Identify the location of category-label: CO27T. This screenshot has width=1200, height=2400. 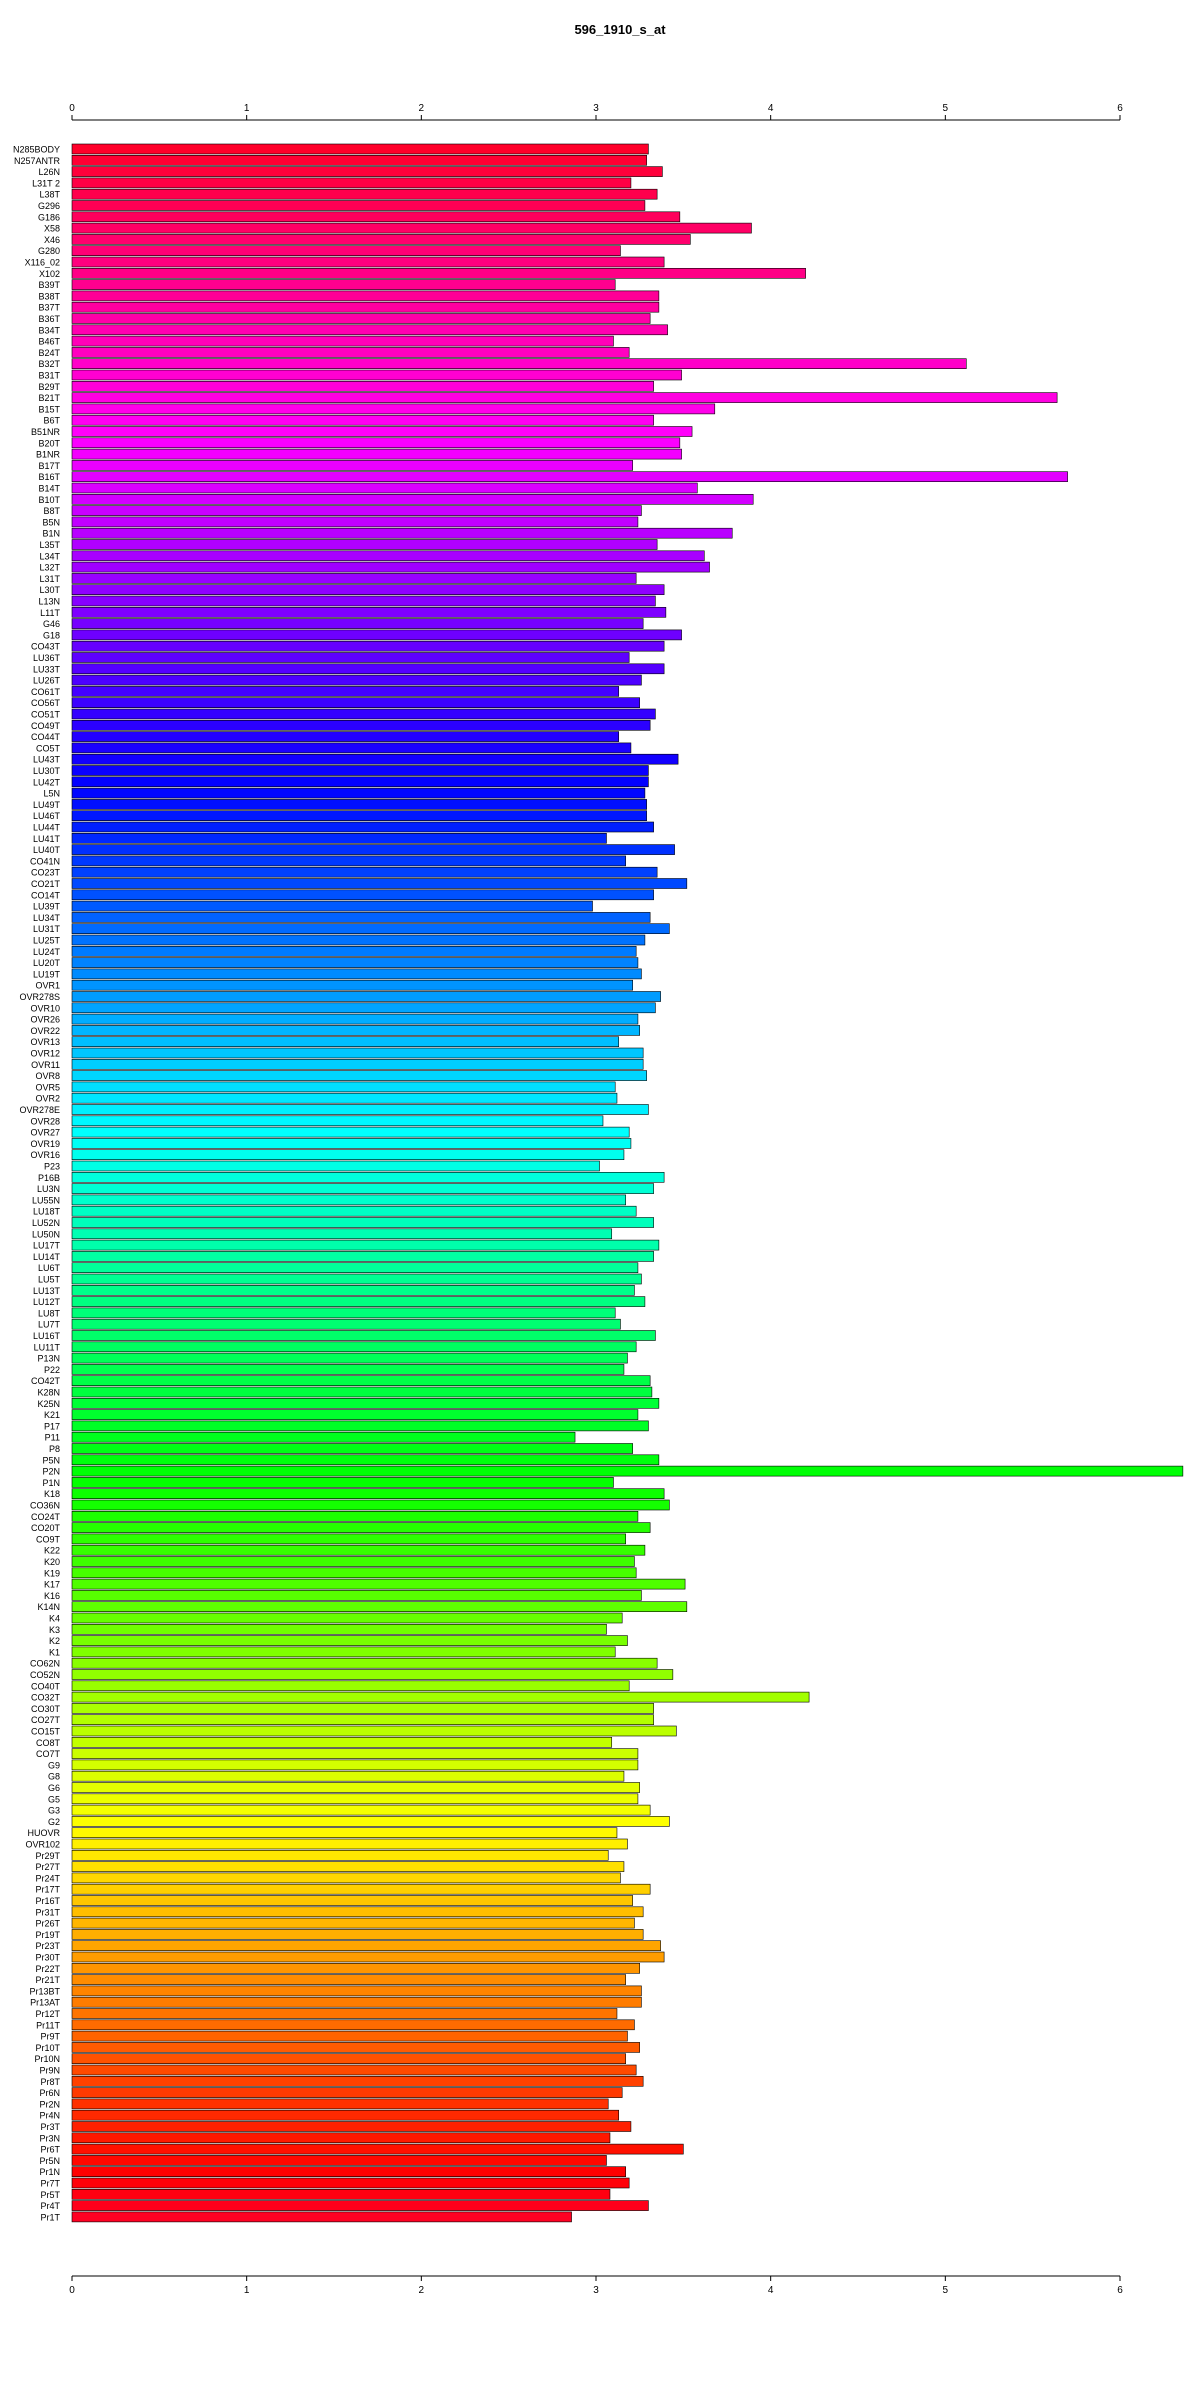
(46, 1720).